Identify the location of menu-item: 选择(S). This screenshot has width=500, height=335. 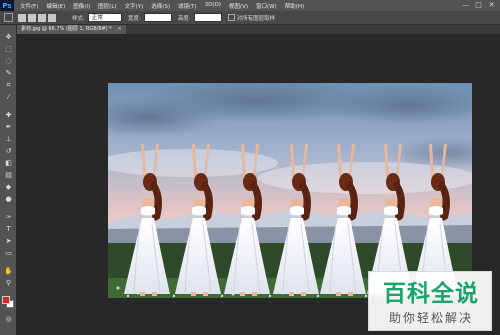
(160, 6).